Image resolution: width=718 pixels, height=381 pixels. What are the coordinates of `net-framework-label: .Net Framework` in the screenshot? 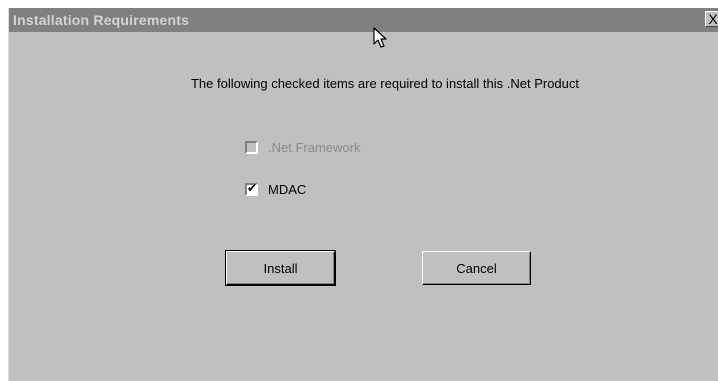 It's located at (314, 147).